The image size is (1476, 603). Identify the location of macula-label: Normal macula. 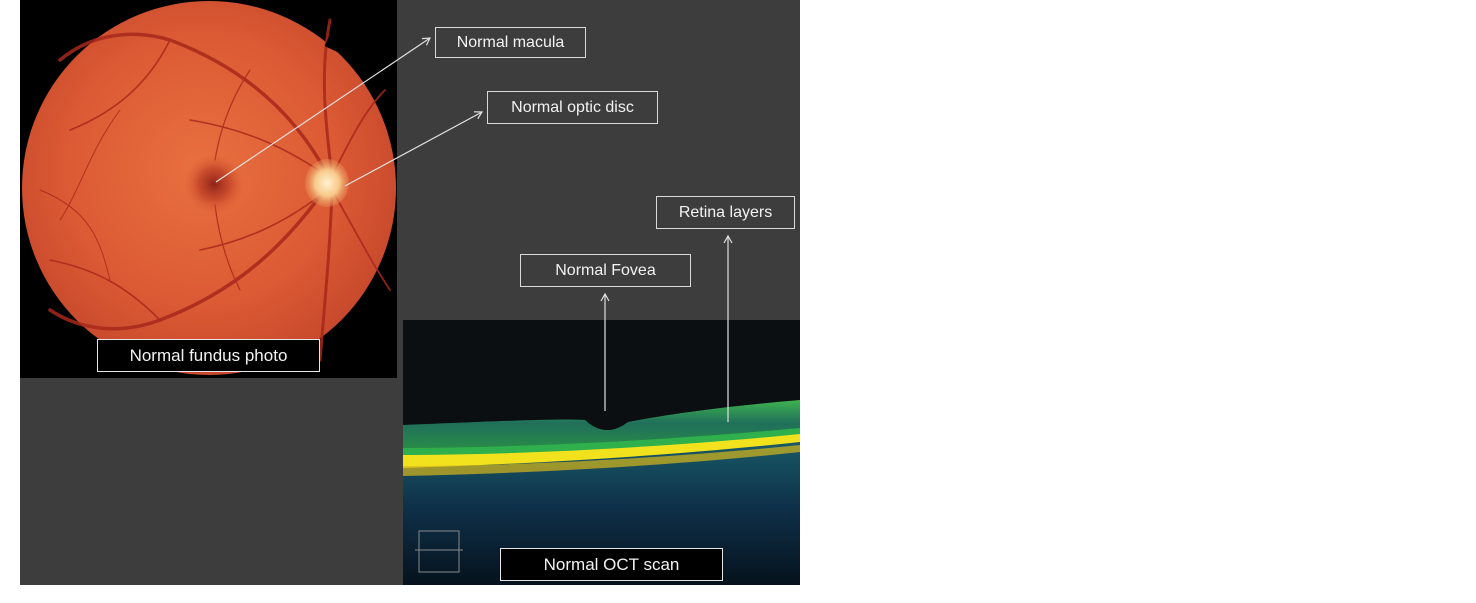
(510, 42).